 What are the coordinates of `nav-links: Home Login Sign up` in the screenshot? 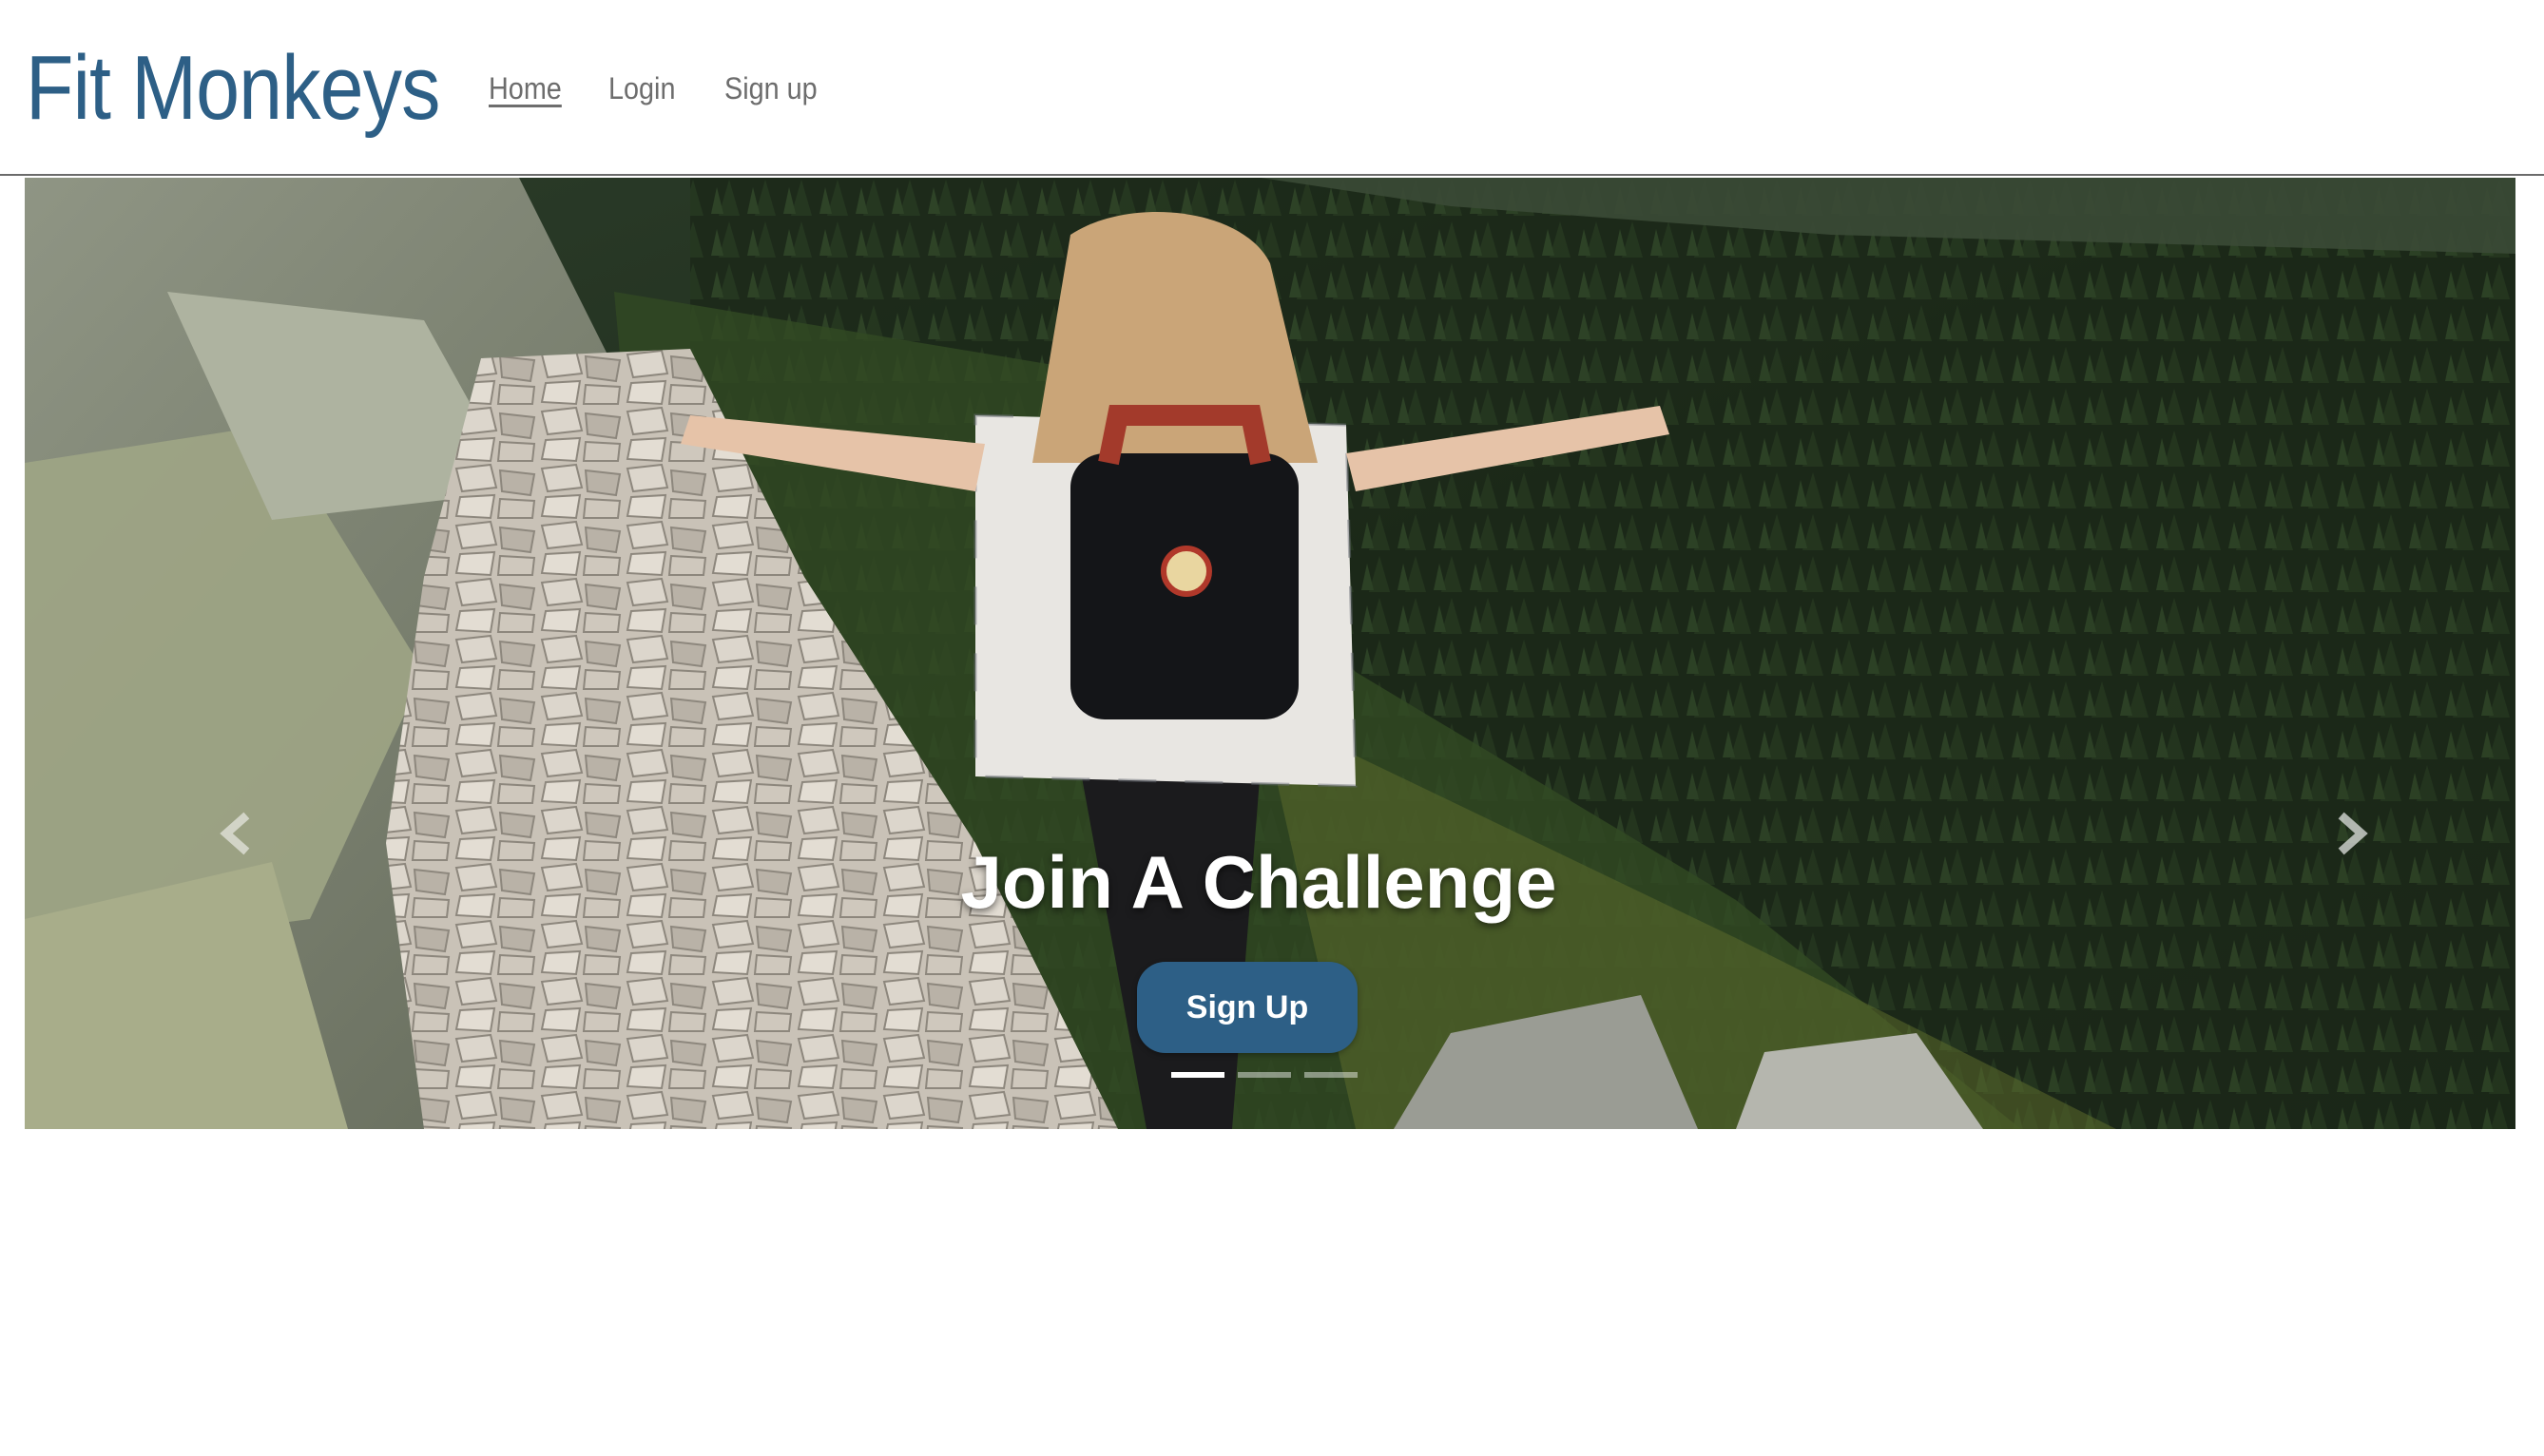 It's located at (683, 88).